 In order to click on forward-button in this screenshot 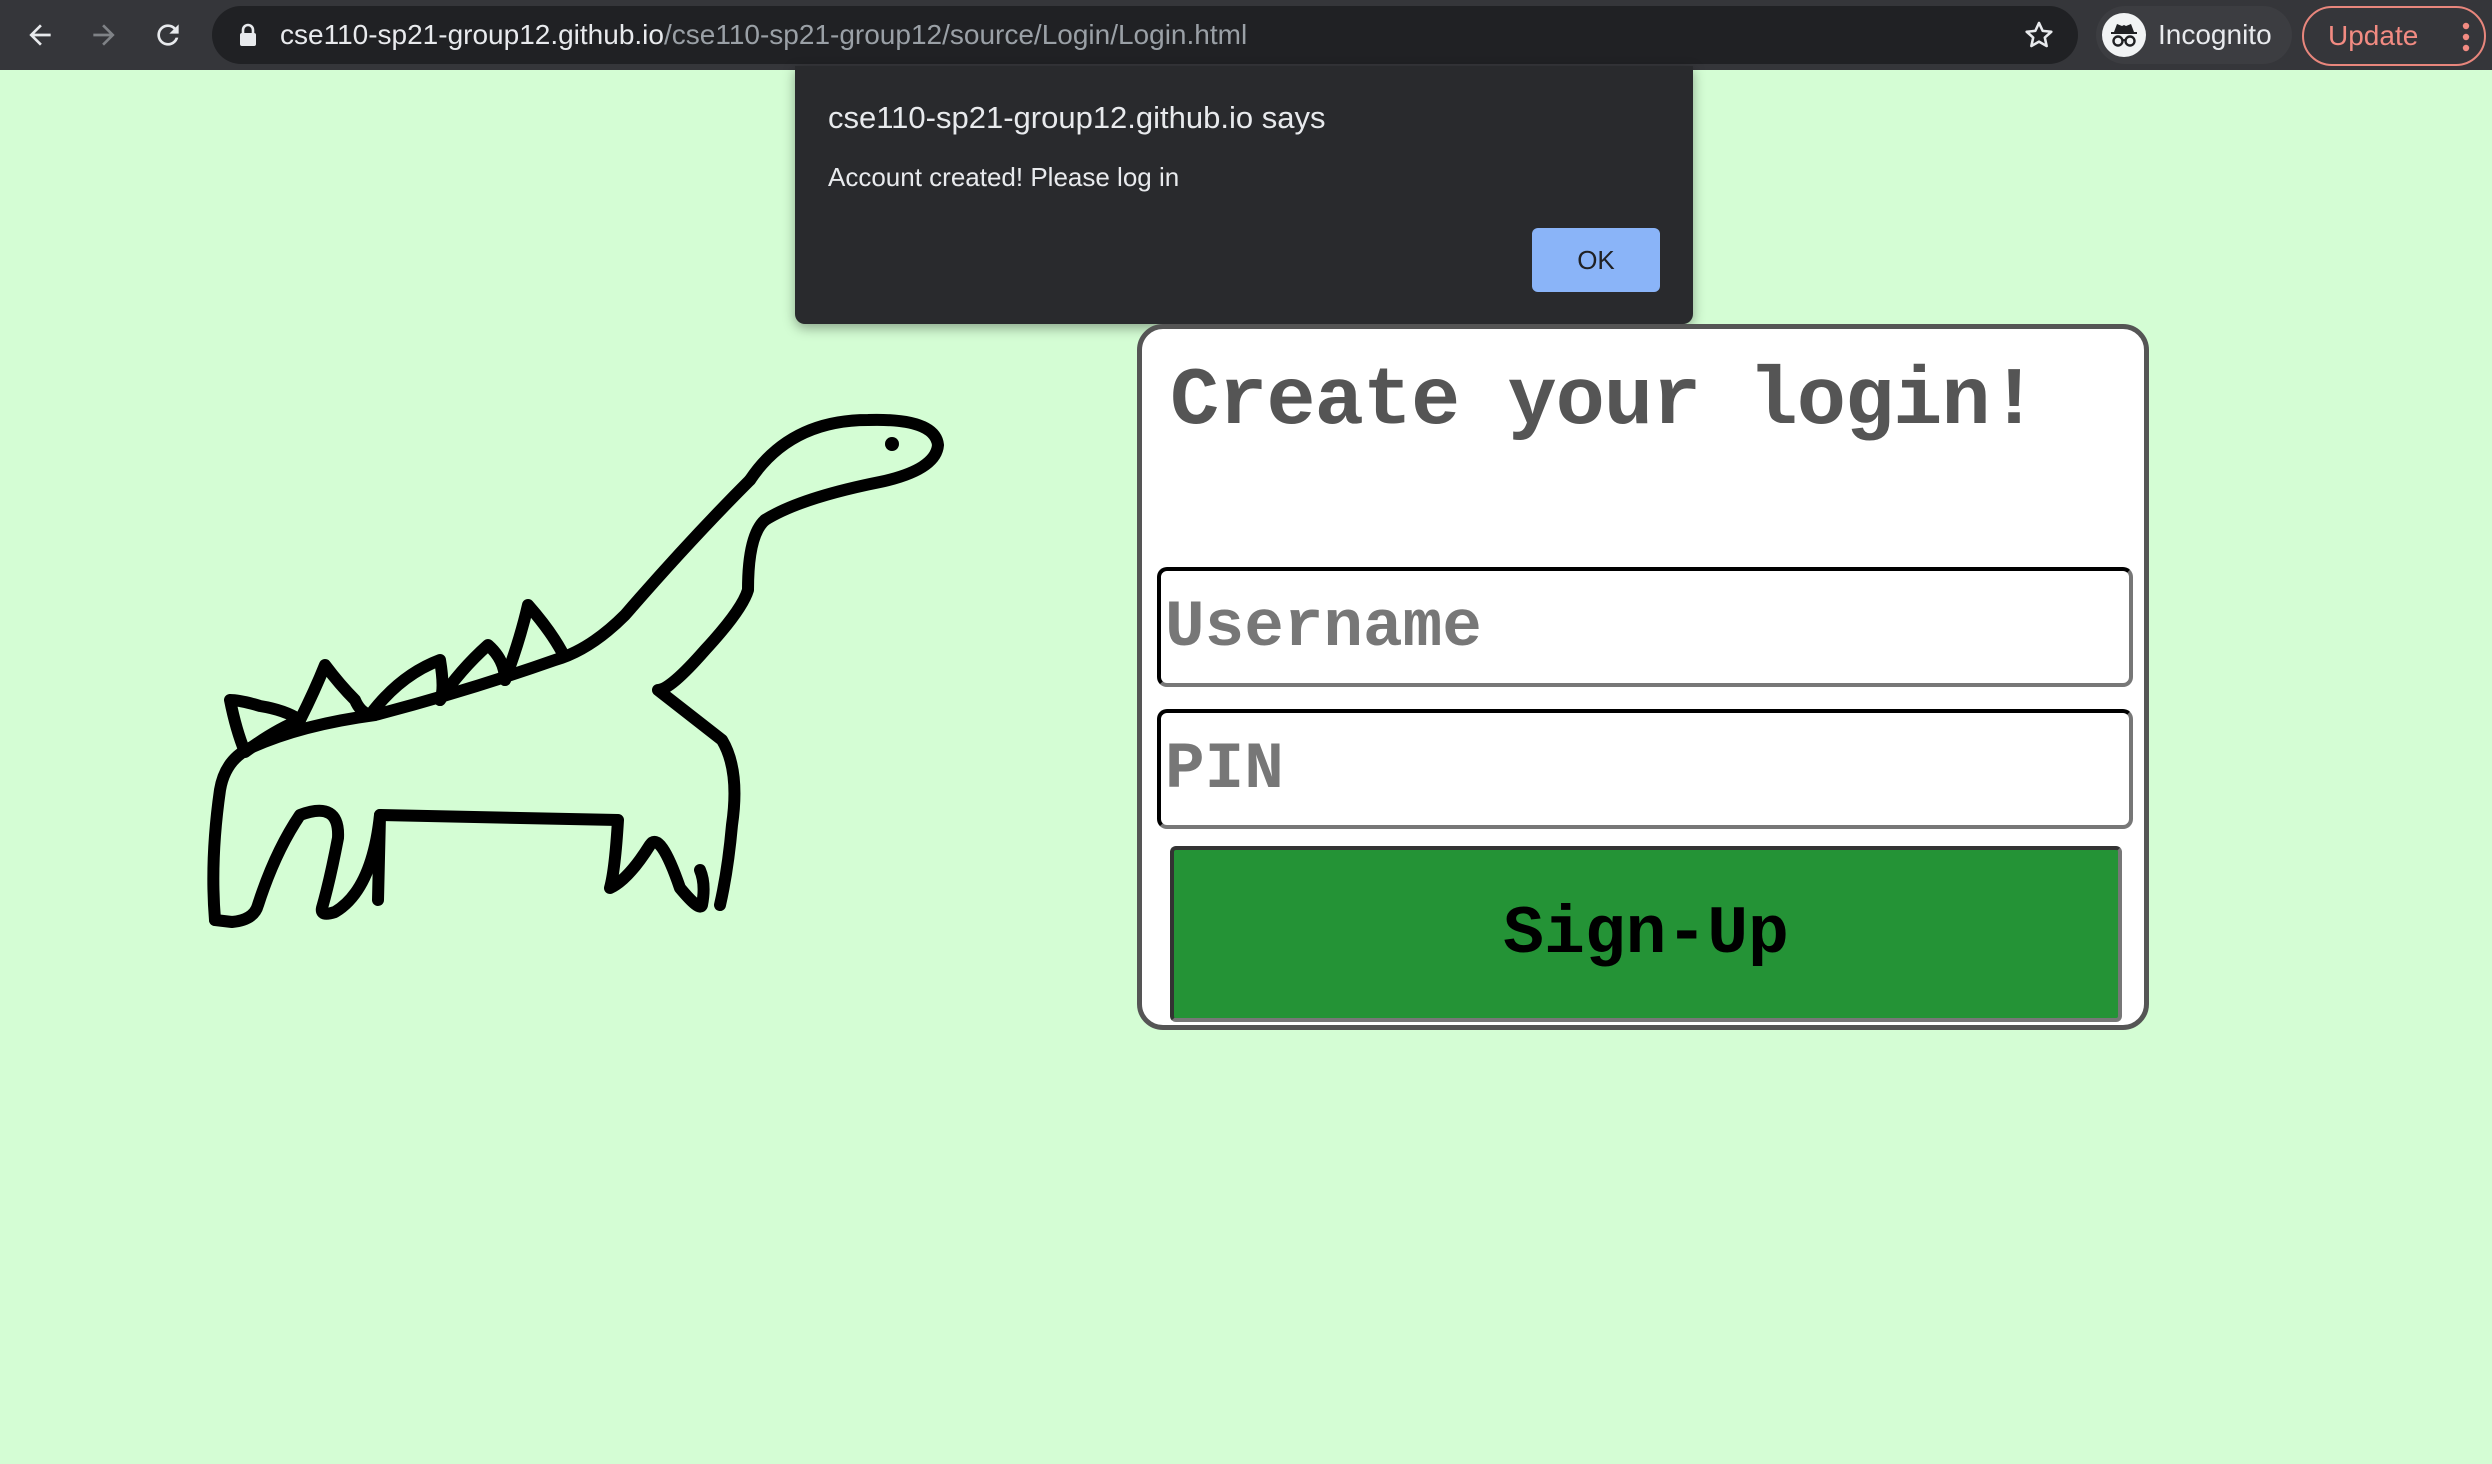, I will do `click(104, 35)`.